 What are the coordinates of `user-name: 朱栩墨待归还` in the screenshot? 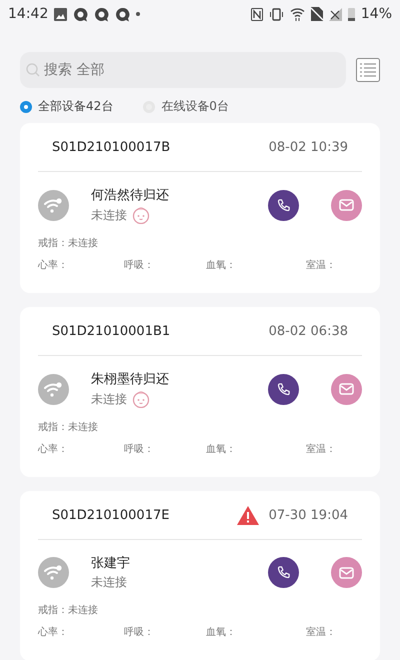 It's located at (130, 379).